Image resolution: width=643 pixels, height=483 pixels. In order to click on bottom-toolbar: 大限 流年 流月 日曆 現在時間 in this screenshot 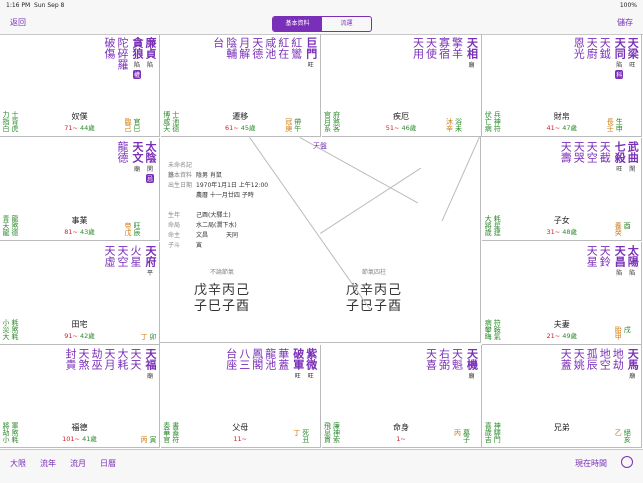, I will do `click(321, 466)`.